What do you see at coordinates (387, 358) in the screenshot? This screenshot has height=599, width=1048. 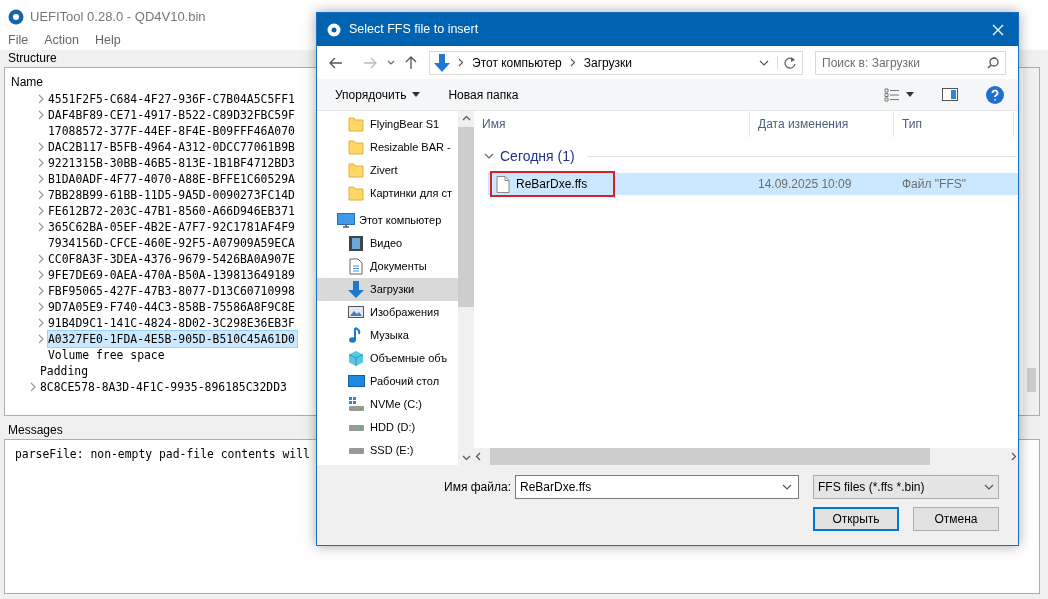 I see `sidebar-item: Объемные объ` at bounding box center [387, 358].